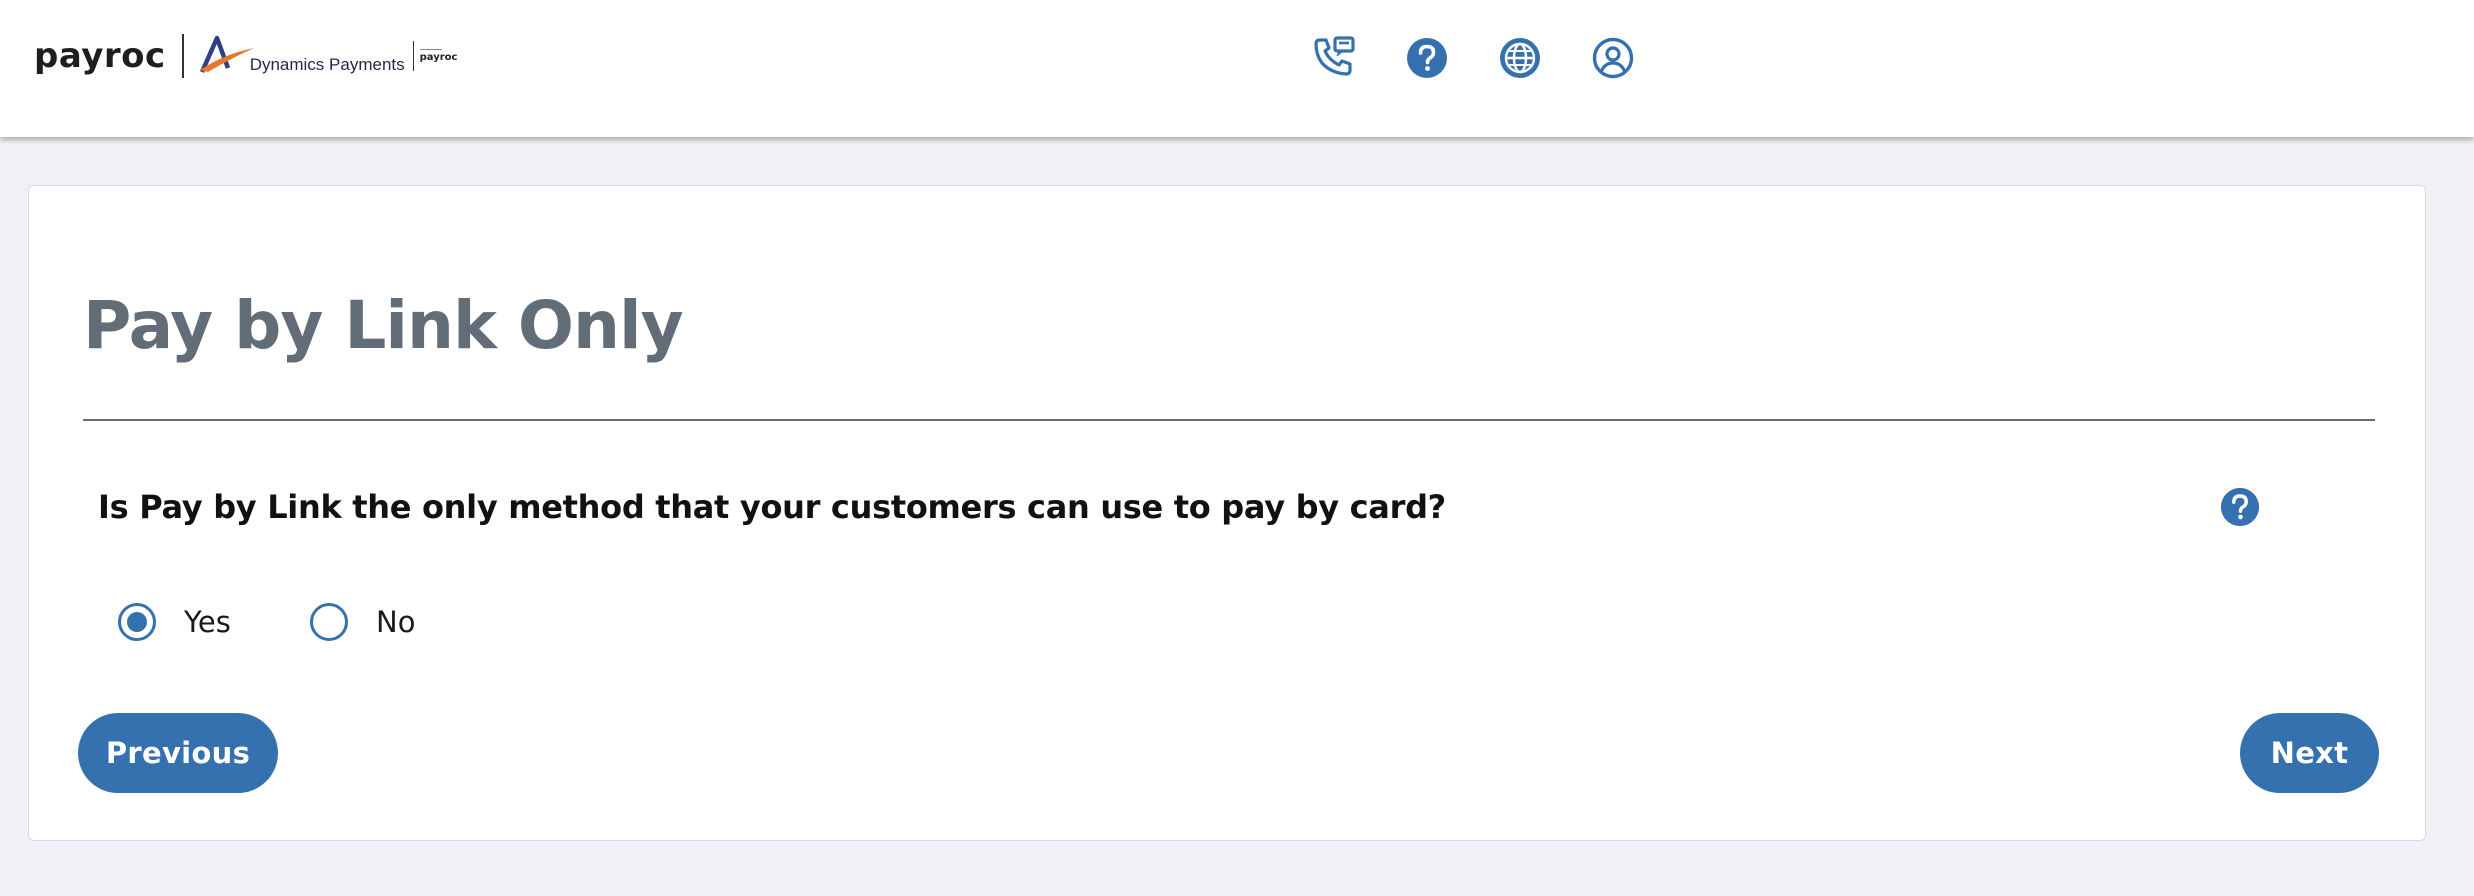 The height and width of the screenshot is (896, 2474). Describe the element at coordinates (383, 325) in the screenshot. I see `page-title: Pay by Link Only` at that location.